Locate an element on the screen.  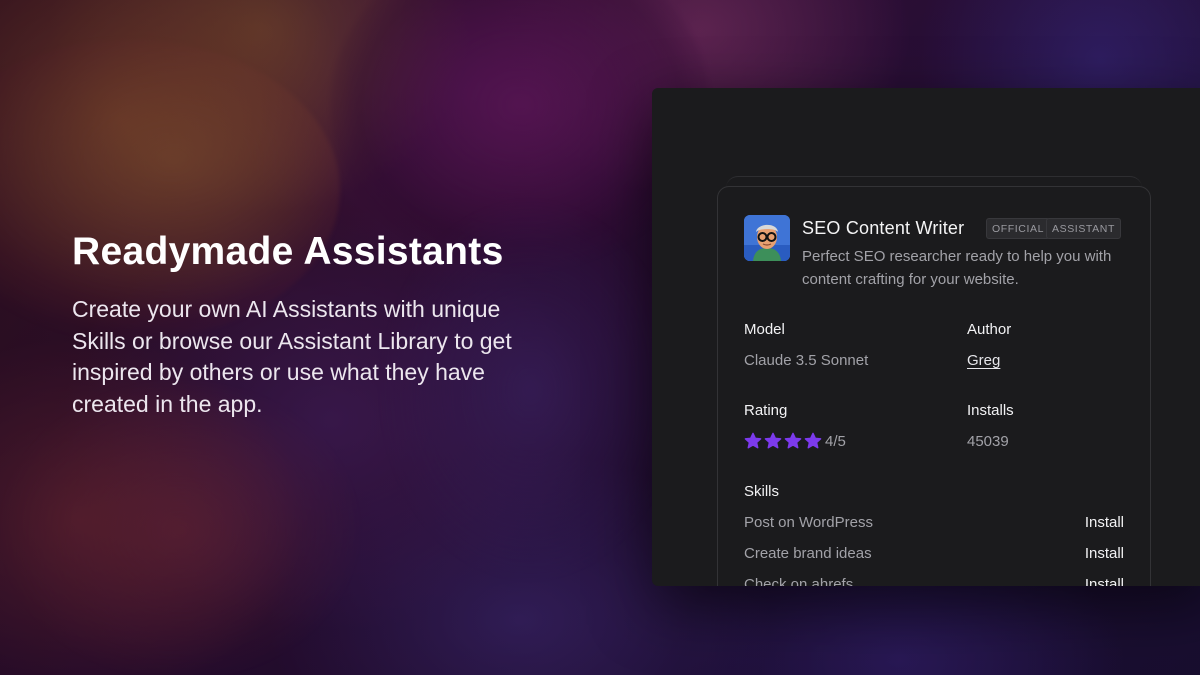
model-label: Model is located at coordinates (764, 329).